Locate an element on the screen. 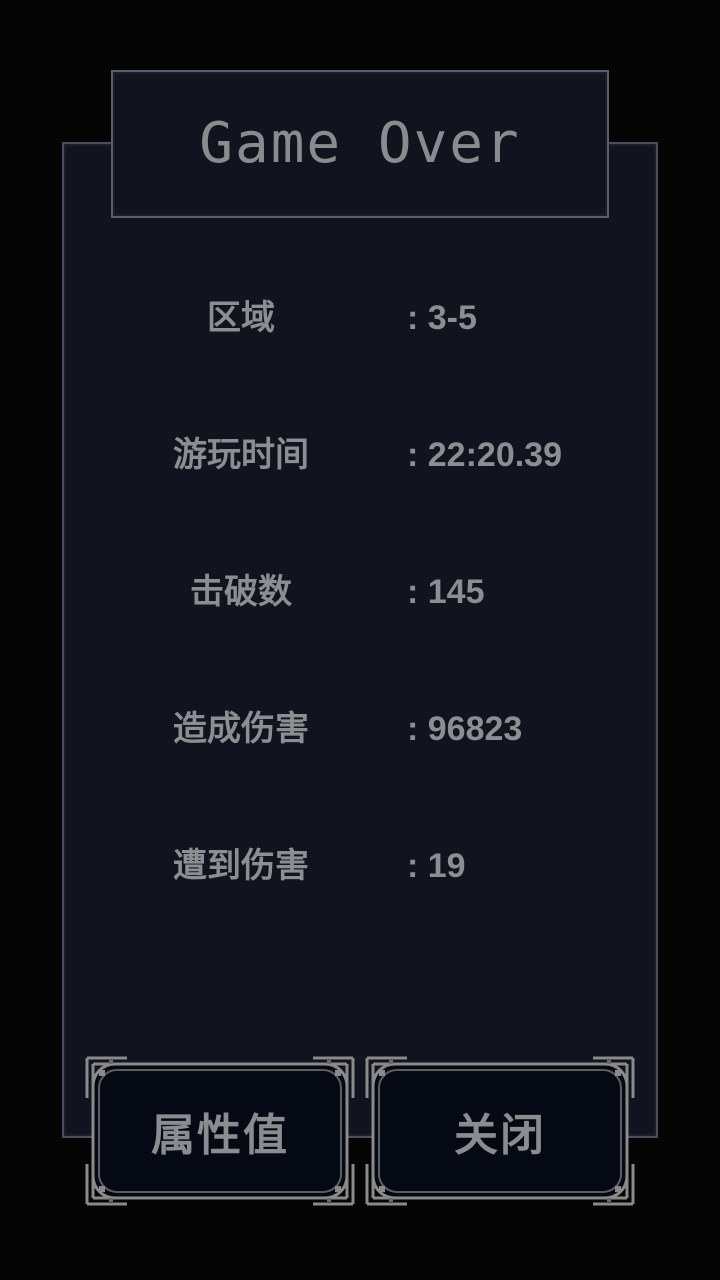  stat-row-damage-dealt: 造成伤害 : 96823 is located at coordinates (360, 729).